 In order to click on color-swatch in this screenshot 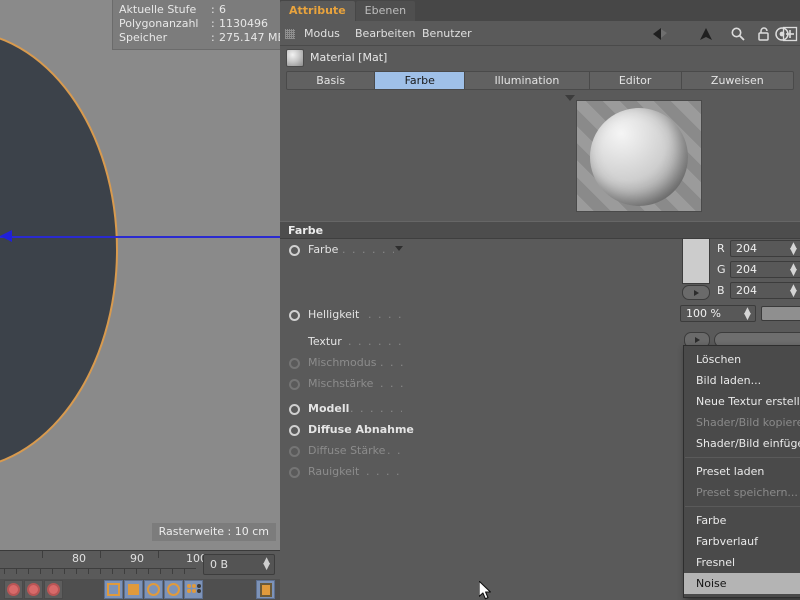, I will do `click(696, 261)`.